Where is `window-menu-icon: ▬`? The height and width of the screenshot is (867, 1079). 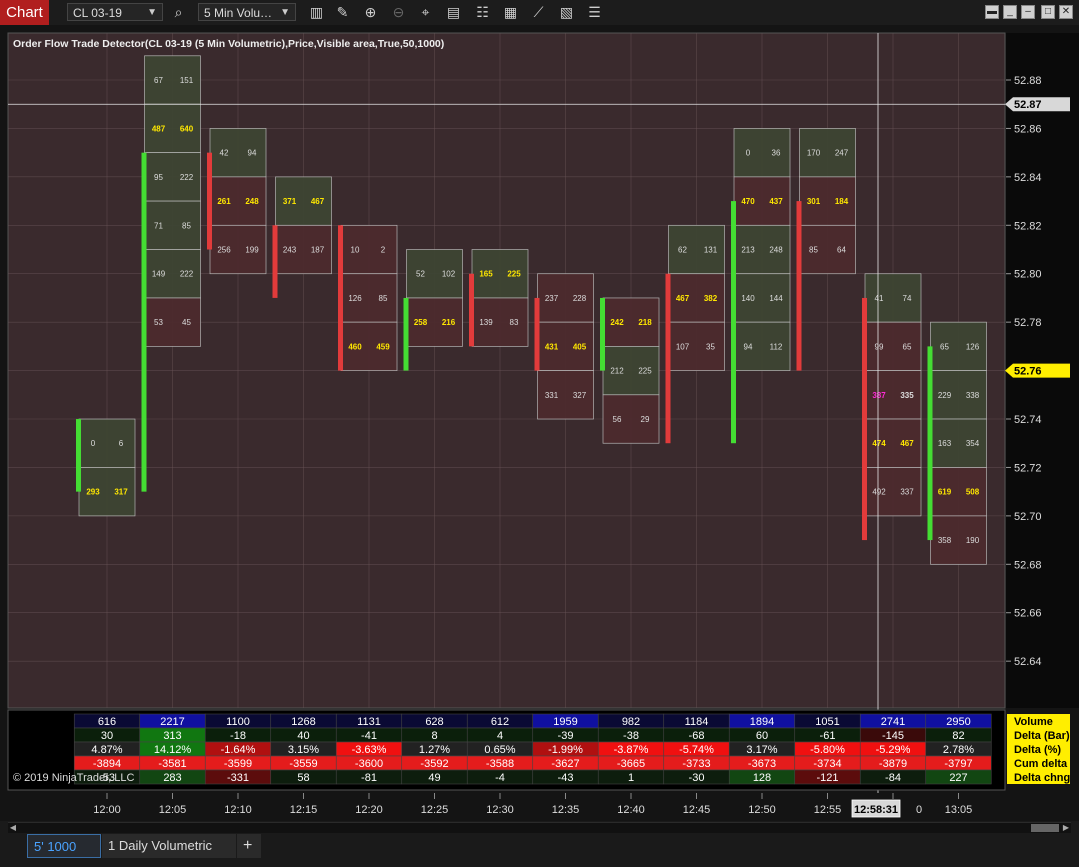
window-menu-icon: ▬ is located at coordinates (992, 12).